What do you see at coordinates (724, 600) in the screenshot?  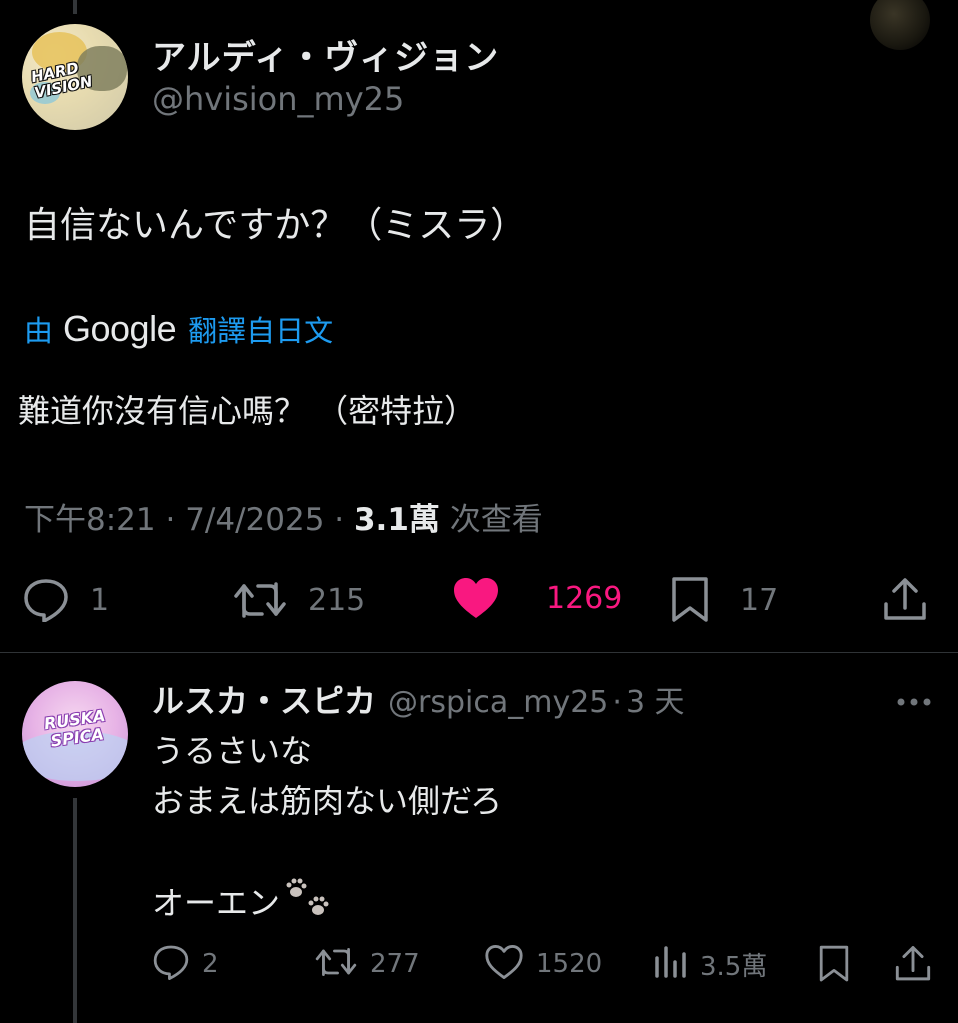 I see `bookmark-button: 17` at bounding box center [724, 600].